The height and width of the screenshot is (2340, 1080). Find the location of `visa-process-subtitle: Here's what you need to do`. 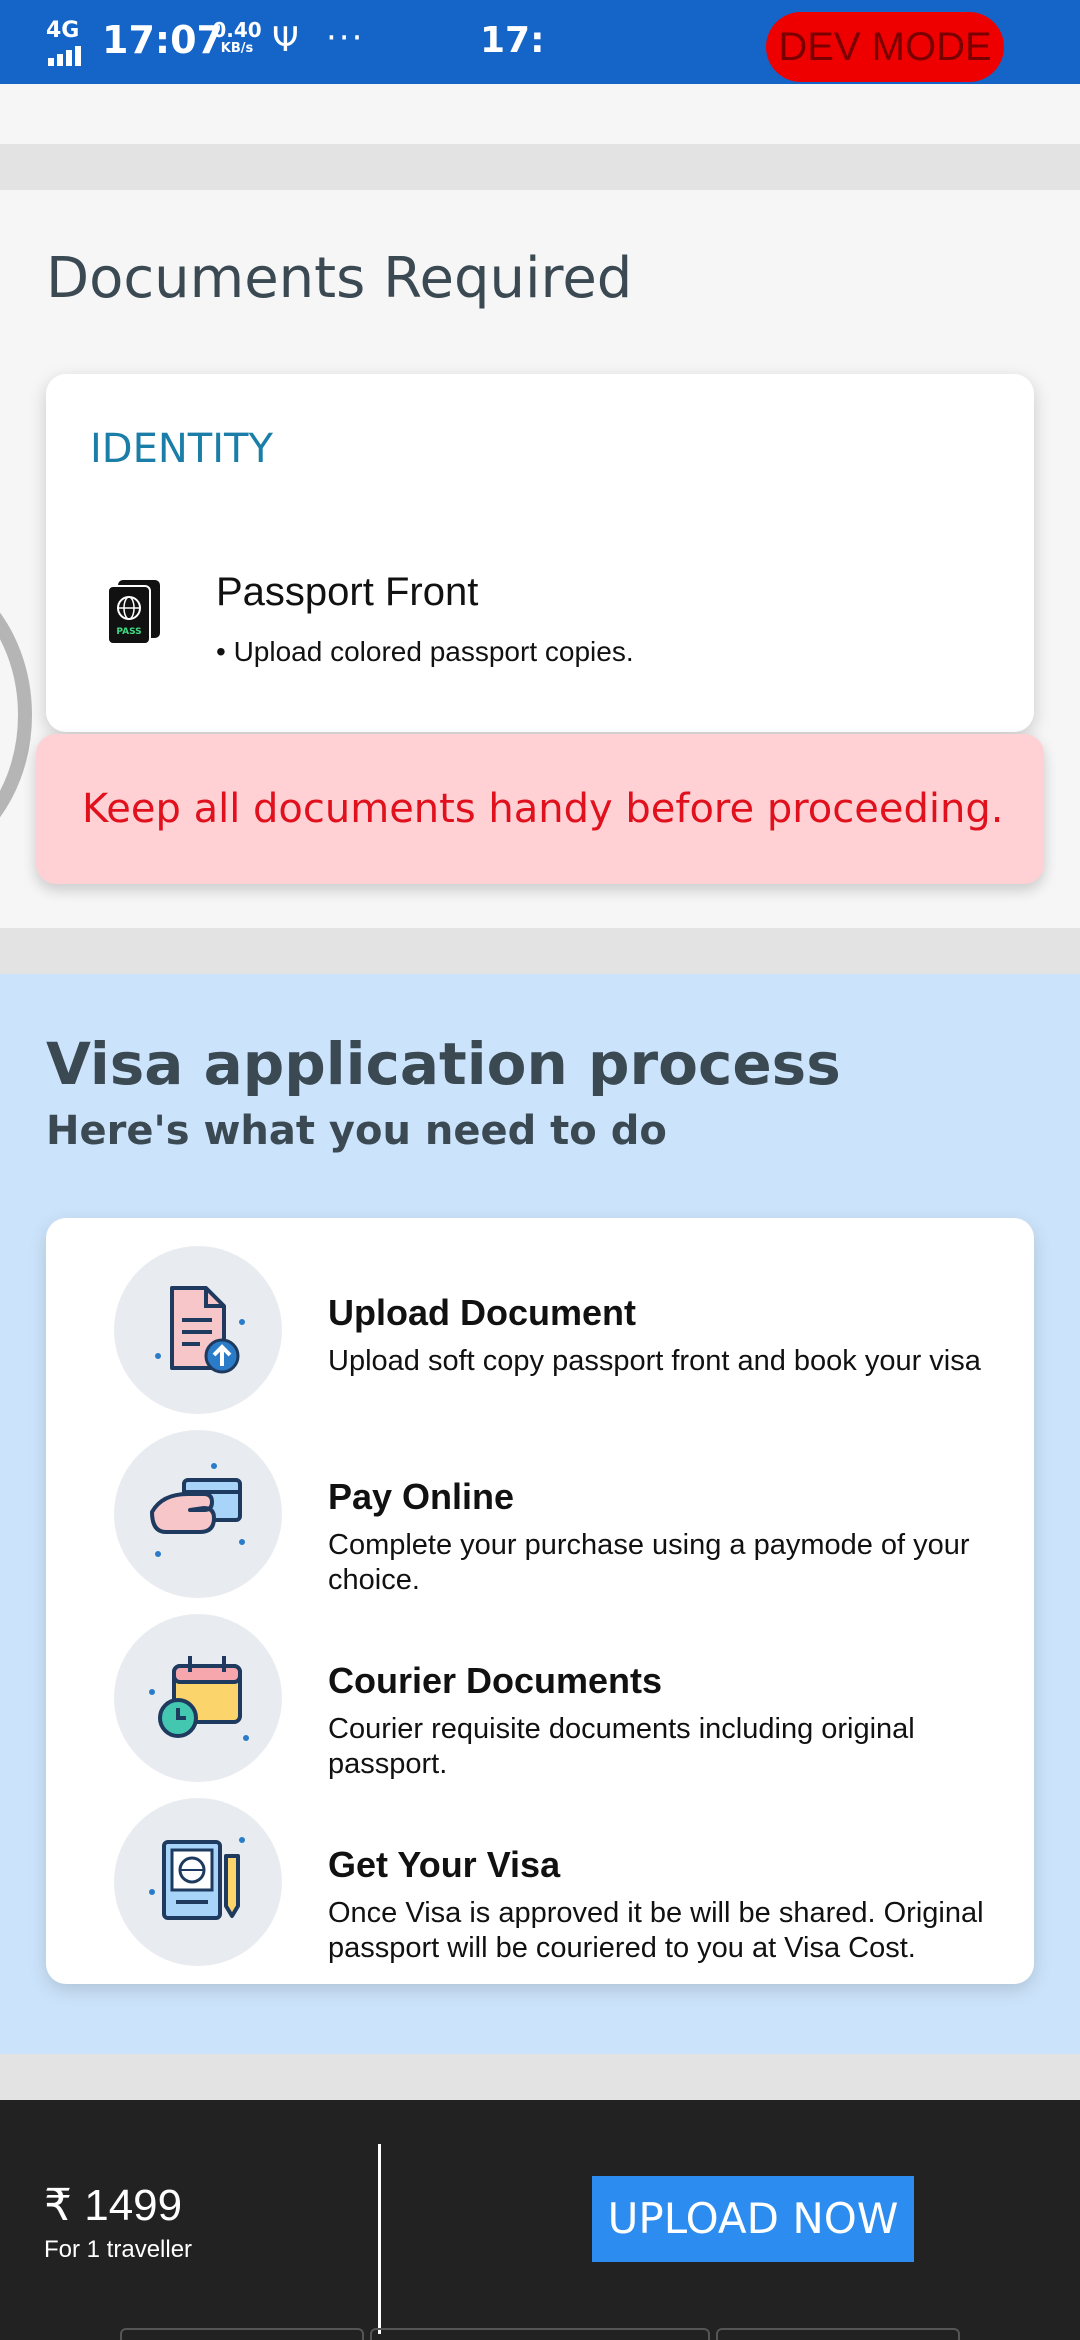

visa-process-subtitle: Here's what you need to do is located at coordinates (356, 1131).